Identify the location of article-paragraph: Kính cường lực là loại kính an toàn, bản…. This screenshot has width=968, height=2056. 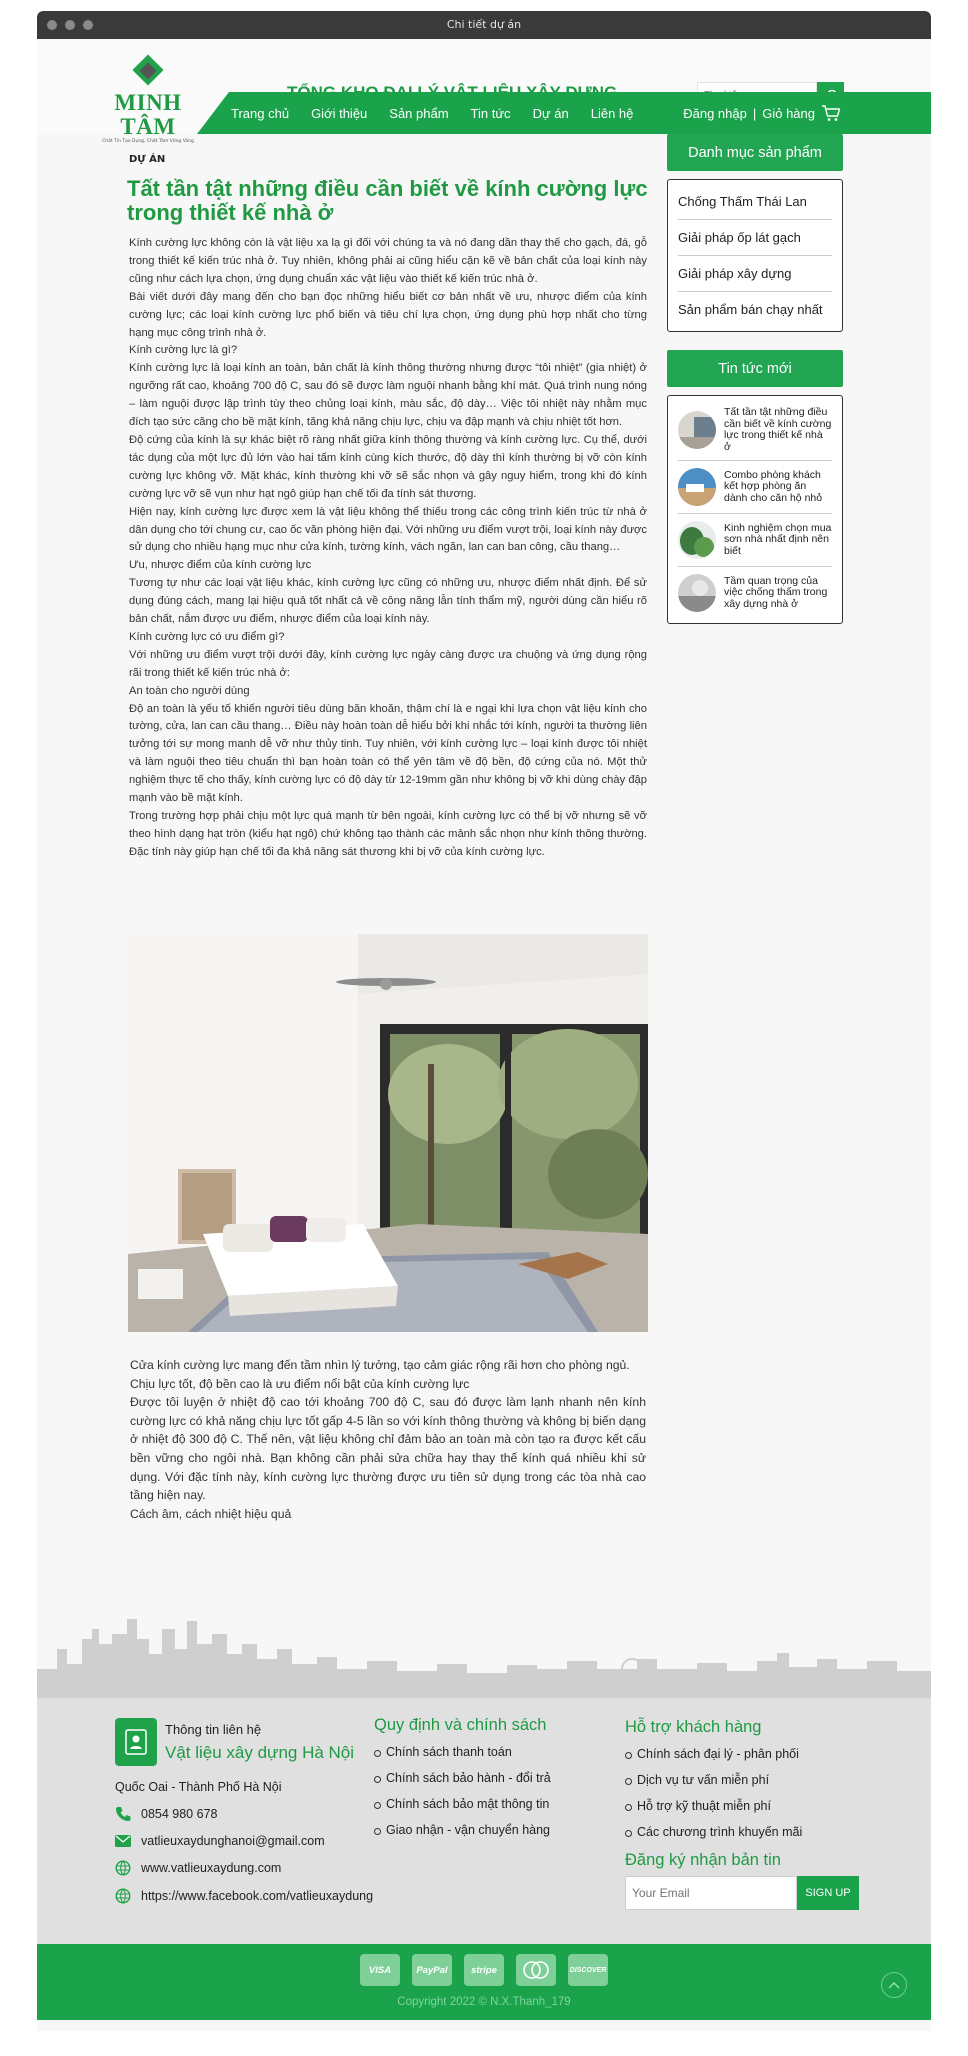
(388, 395).